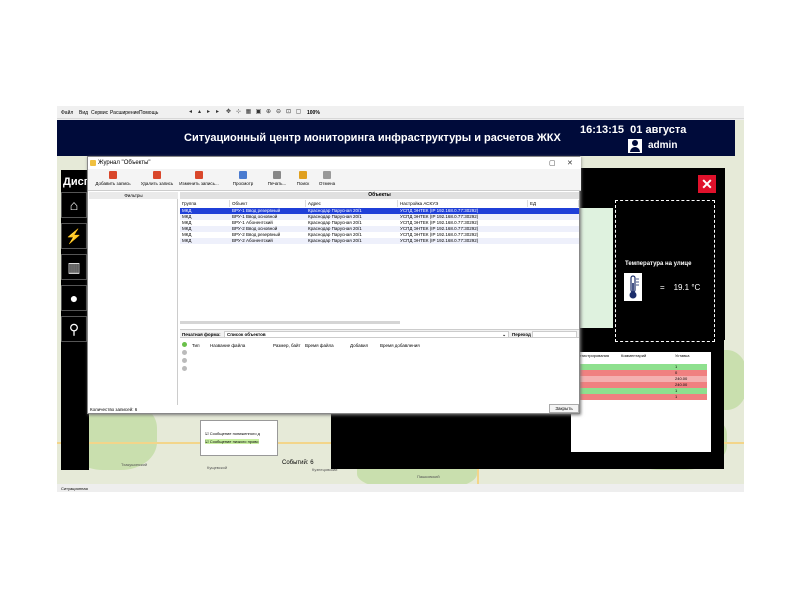 This screenshot has width=800, height=600. What do you see at coordinates (124, 163) in the screenshot?
I see `journal-title: Журнал "Объекты"` at bounding box center [124, 163].